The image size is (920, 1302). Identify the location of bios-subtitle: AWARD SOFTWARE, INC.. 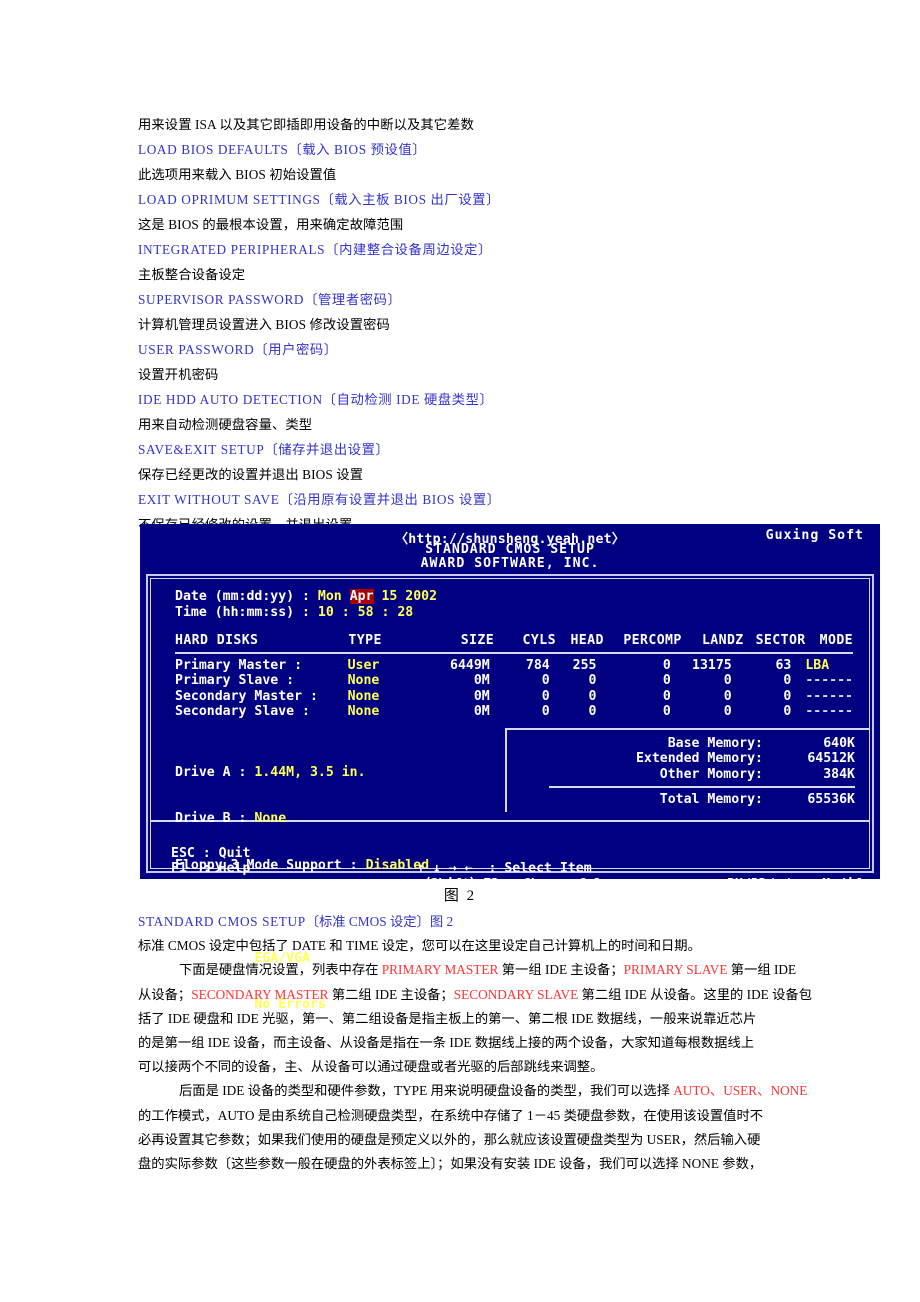
(510, 563).